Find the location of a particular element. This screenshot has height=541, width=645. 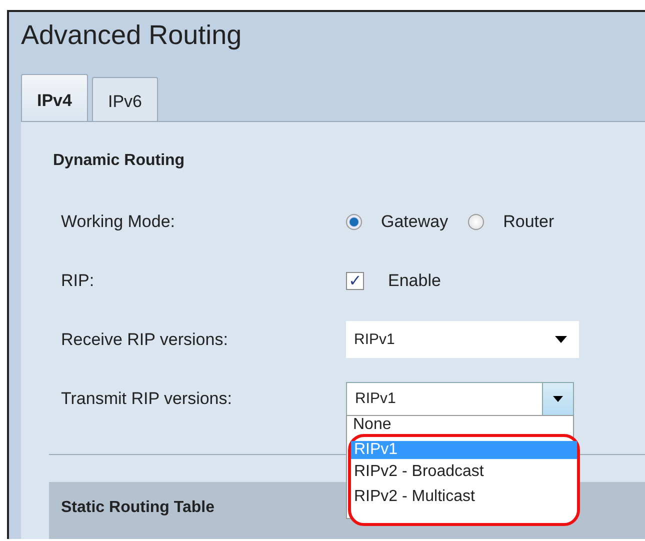

field-label: Working Mode: is located at coordinates (118, 222).